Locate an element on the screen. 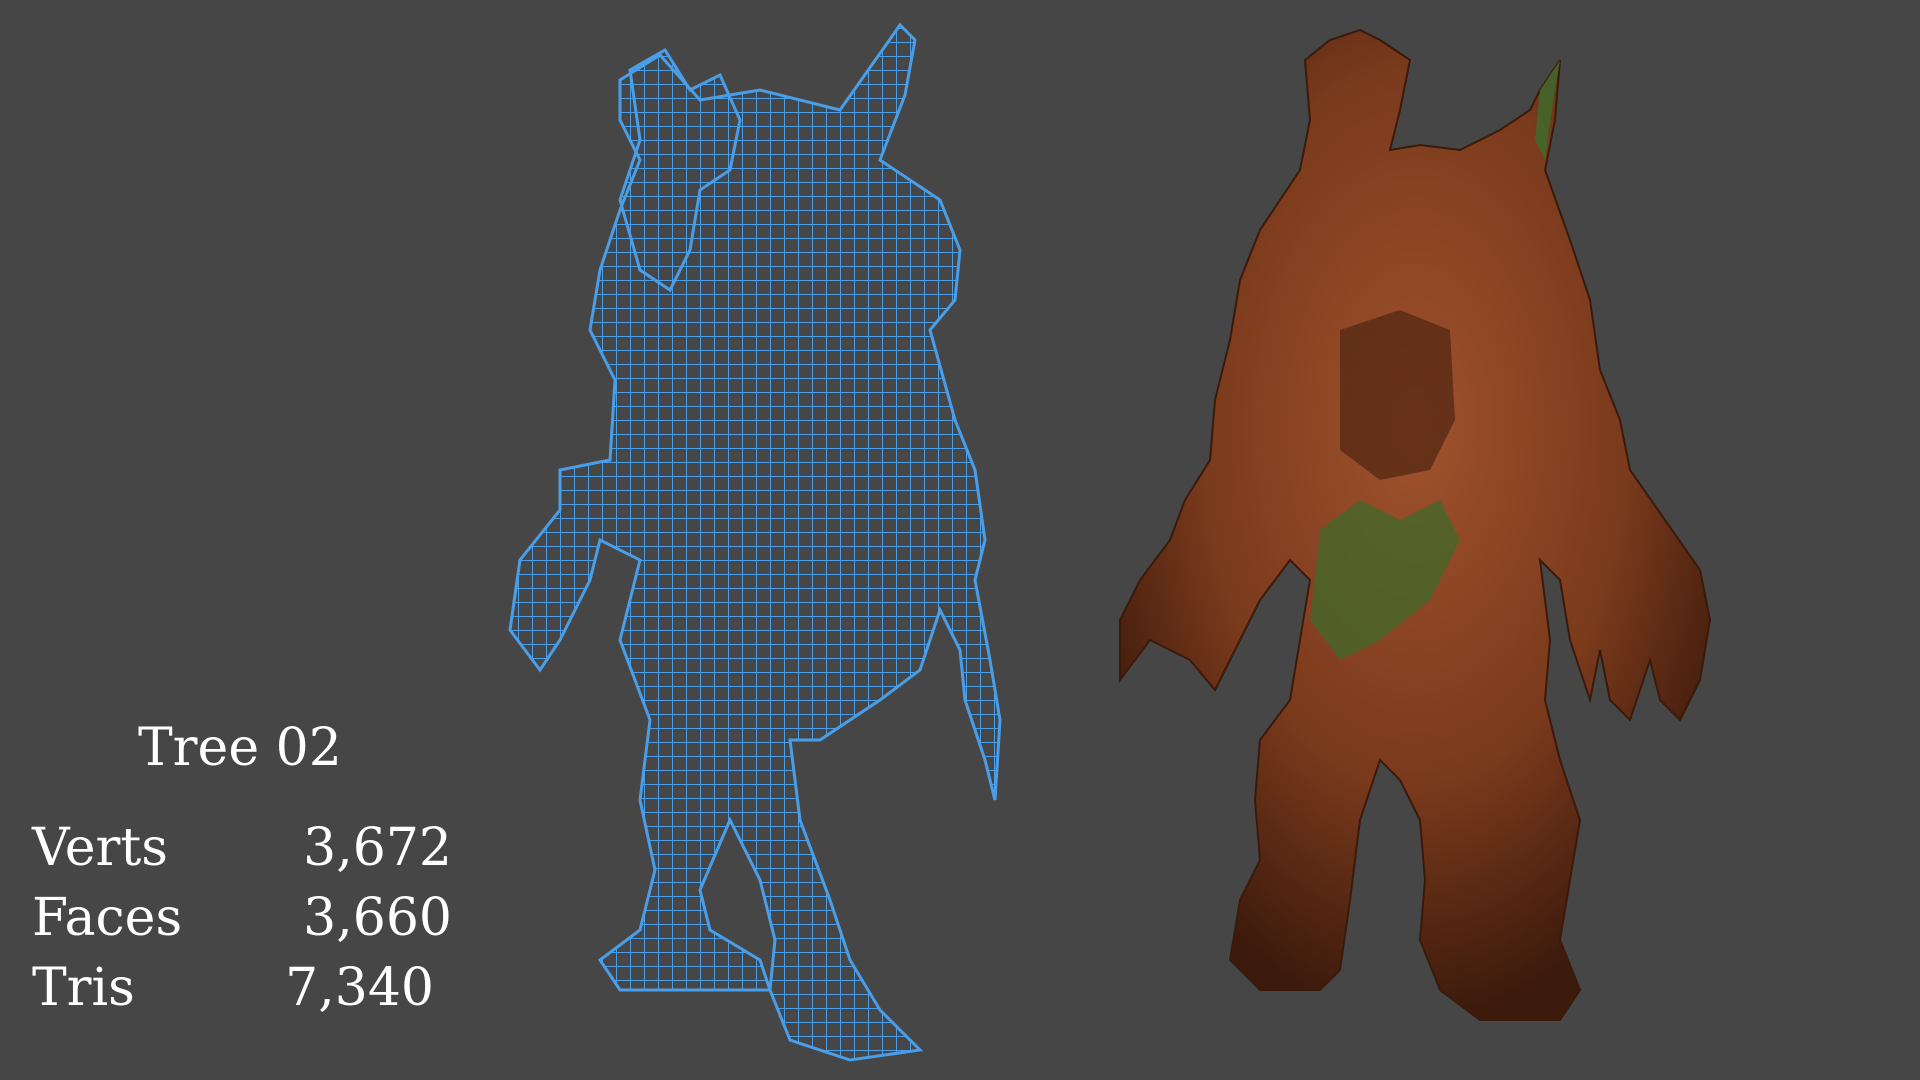  stat-label: Verts is located at coordinates (100, 848).